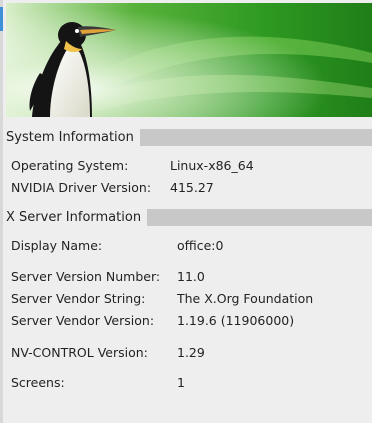  Describe the element at coordinates (38, 382) in the screenshot. I see `row-label: Screens:` at that location.